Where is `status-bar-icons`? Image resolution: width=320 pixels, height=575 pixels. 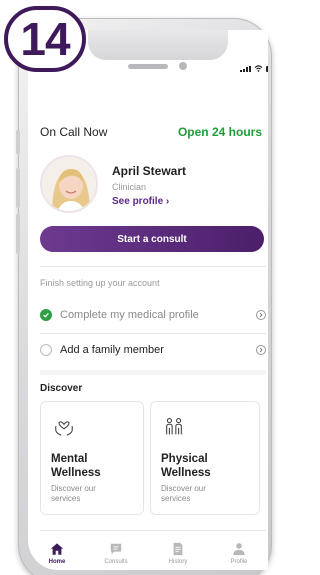
status-bar-icons is located at coordinates (254, 68).